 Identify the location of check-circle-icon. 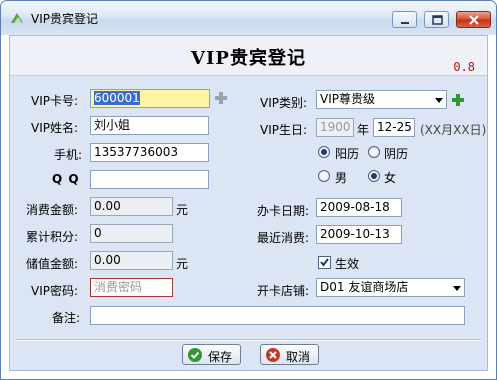
(195, 356).